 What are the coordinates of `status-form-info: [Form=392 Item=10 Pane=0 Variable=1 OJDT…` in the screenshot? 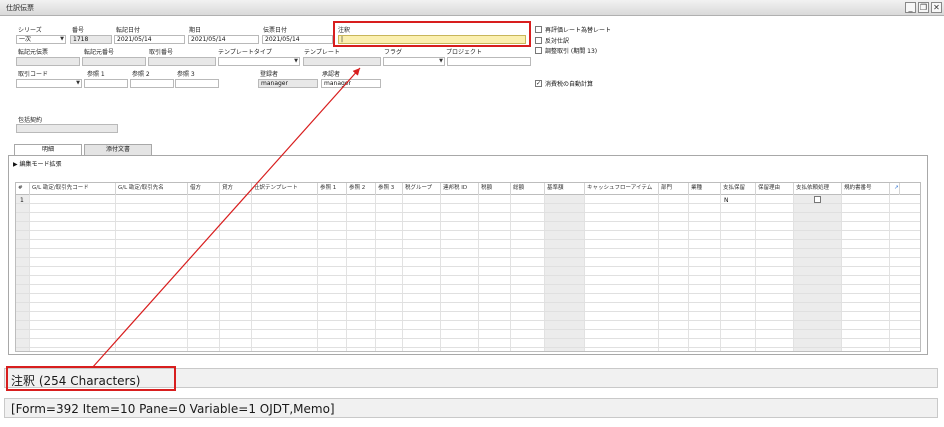 It's located at (471, 408).